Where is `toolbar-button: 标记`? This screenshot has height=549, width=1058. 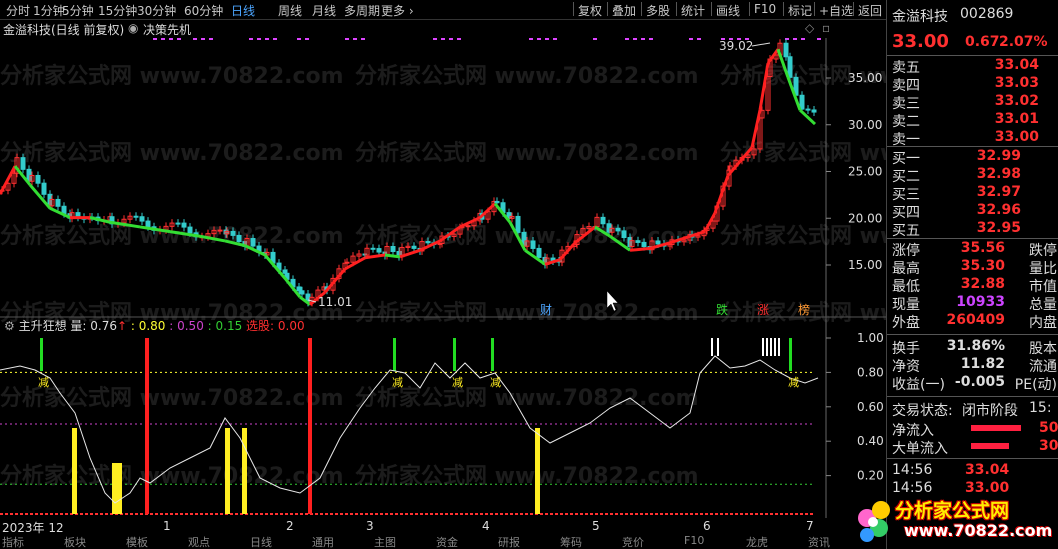
toolbar-button: 标记 is located at coordinates (800, 10).